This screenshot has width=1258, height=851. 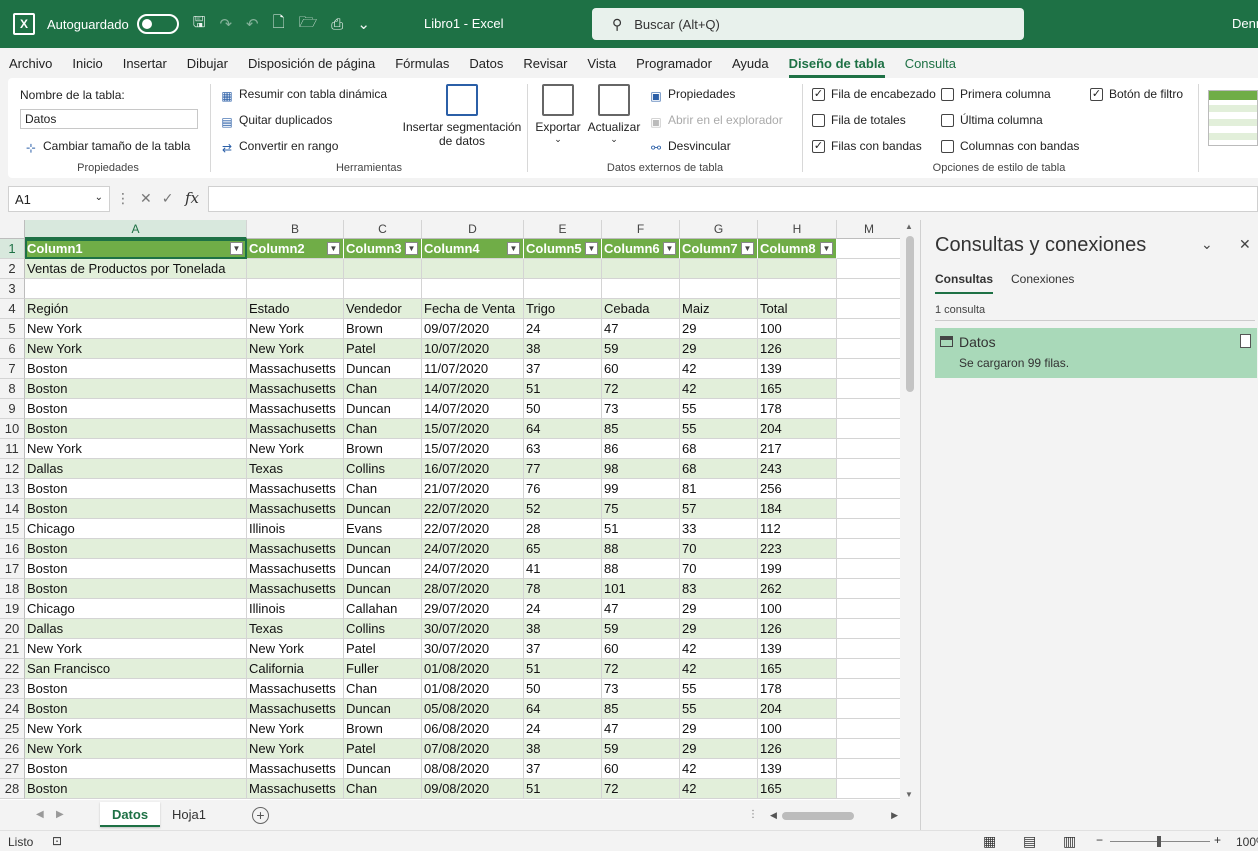 I want to click on row-header: 11, so click(x=12, y=449).